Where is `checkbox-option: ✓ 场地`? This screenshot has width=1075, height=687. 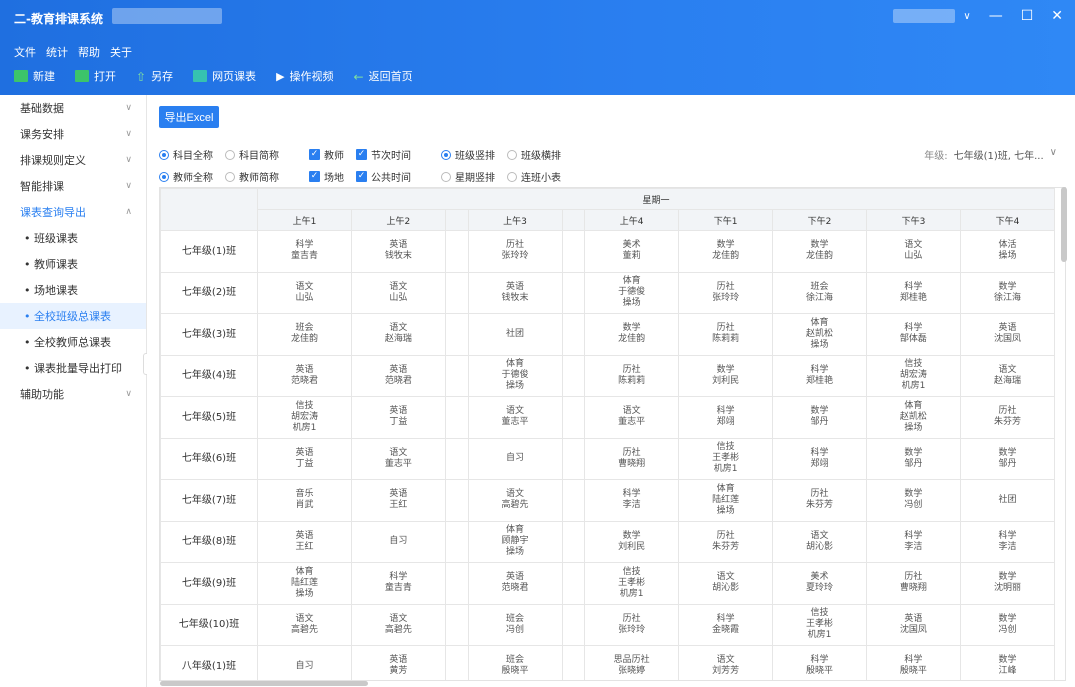 checkbox-option: ✓ 场地 is located at coordinates (326, 176).